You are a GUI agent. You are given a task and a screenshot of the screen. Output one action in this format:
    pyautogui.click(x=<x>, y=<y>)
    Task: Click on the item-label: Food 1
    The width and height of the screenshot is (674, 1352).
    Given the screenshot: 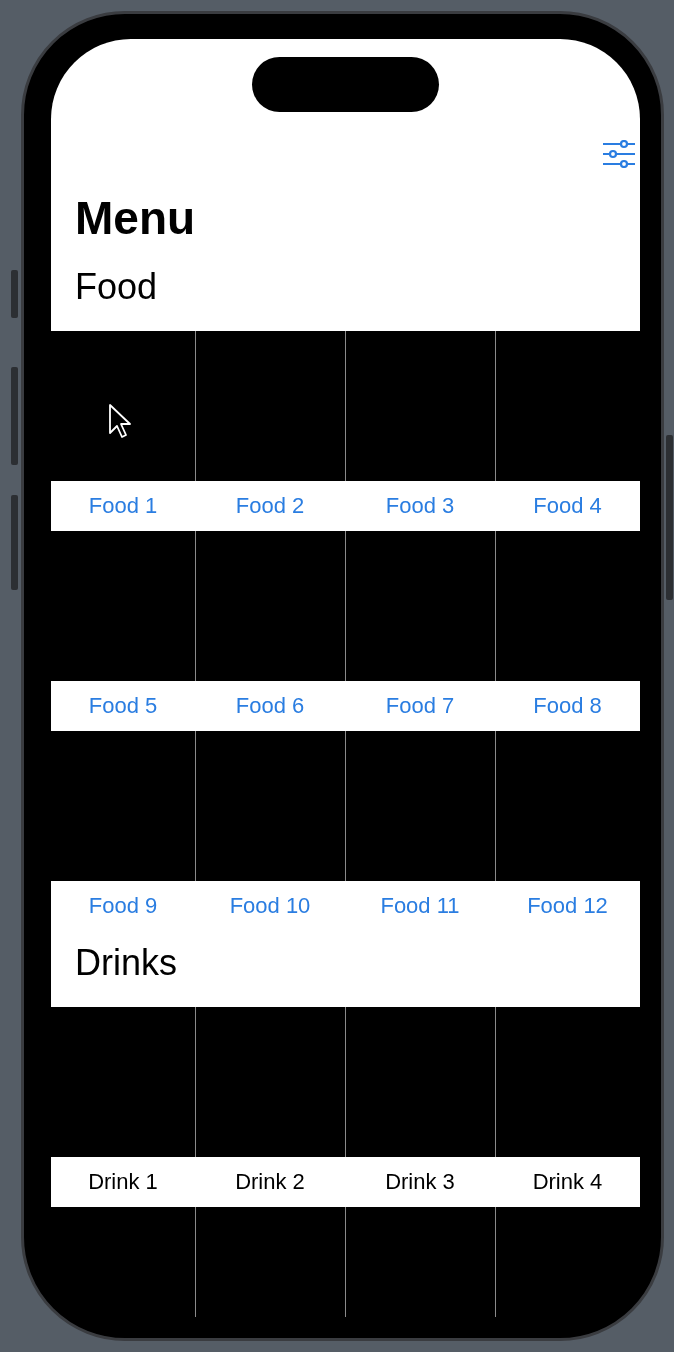 What is the action you would take?
    pyautogui.click(x=123, y=506)
    